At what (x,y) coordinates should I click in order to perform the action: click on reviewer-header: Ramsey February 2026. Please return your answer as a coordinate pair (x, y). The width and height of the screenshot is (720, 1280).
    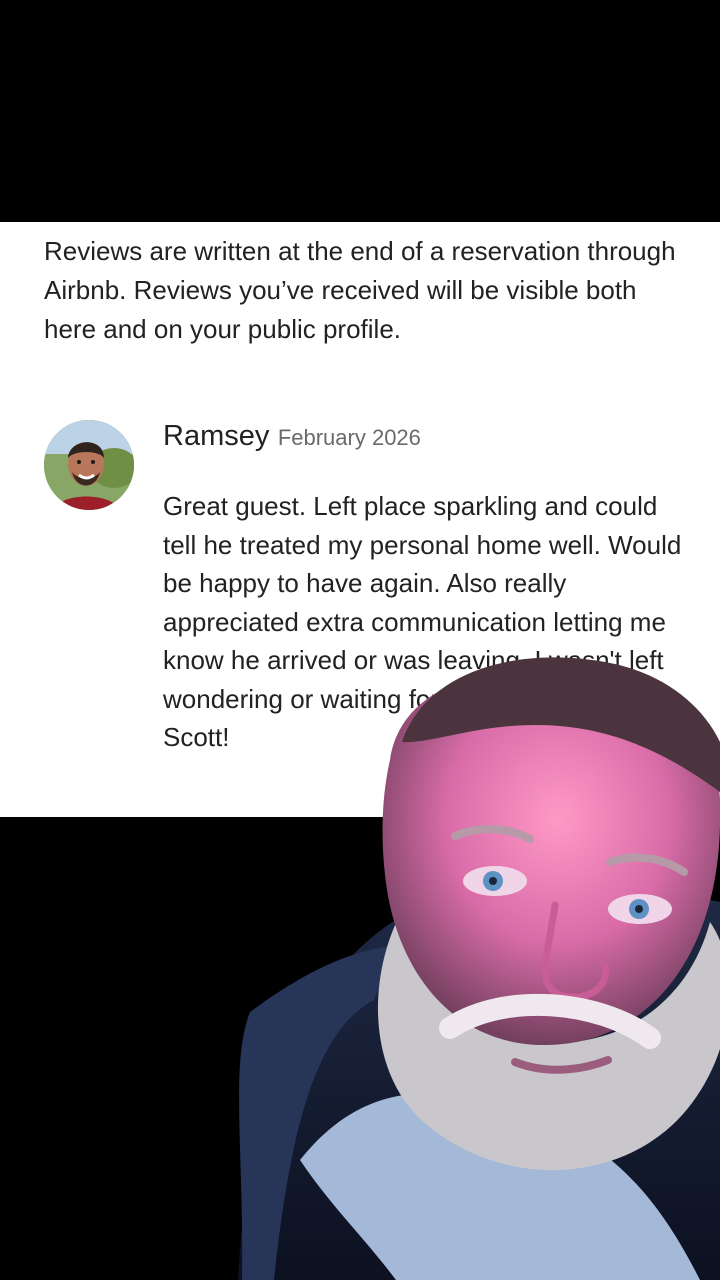
    Looking at the image, I should click on (292, 436).